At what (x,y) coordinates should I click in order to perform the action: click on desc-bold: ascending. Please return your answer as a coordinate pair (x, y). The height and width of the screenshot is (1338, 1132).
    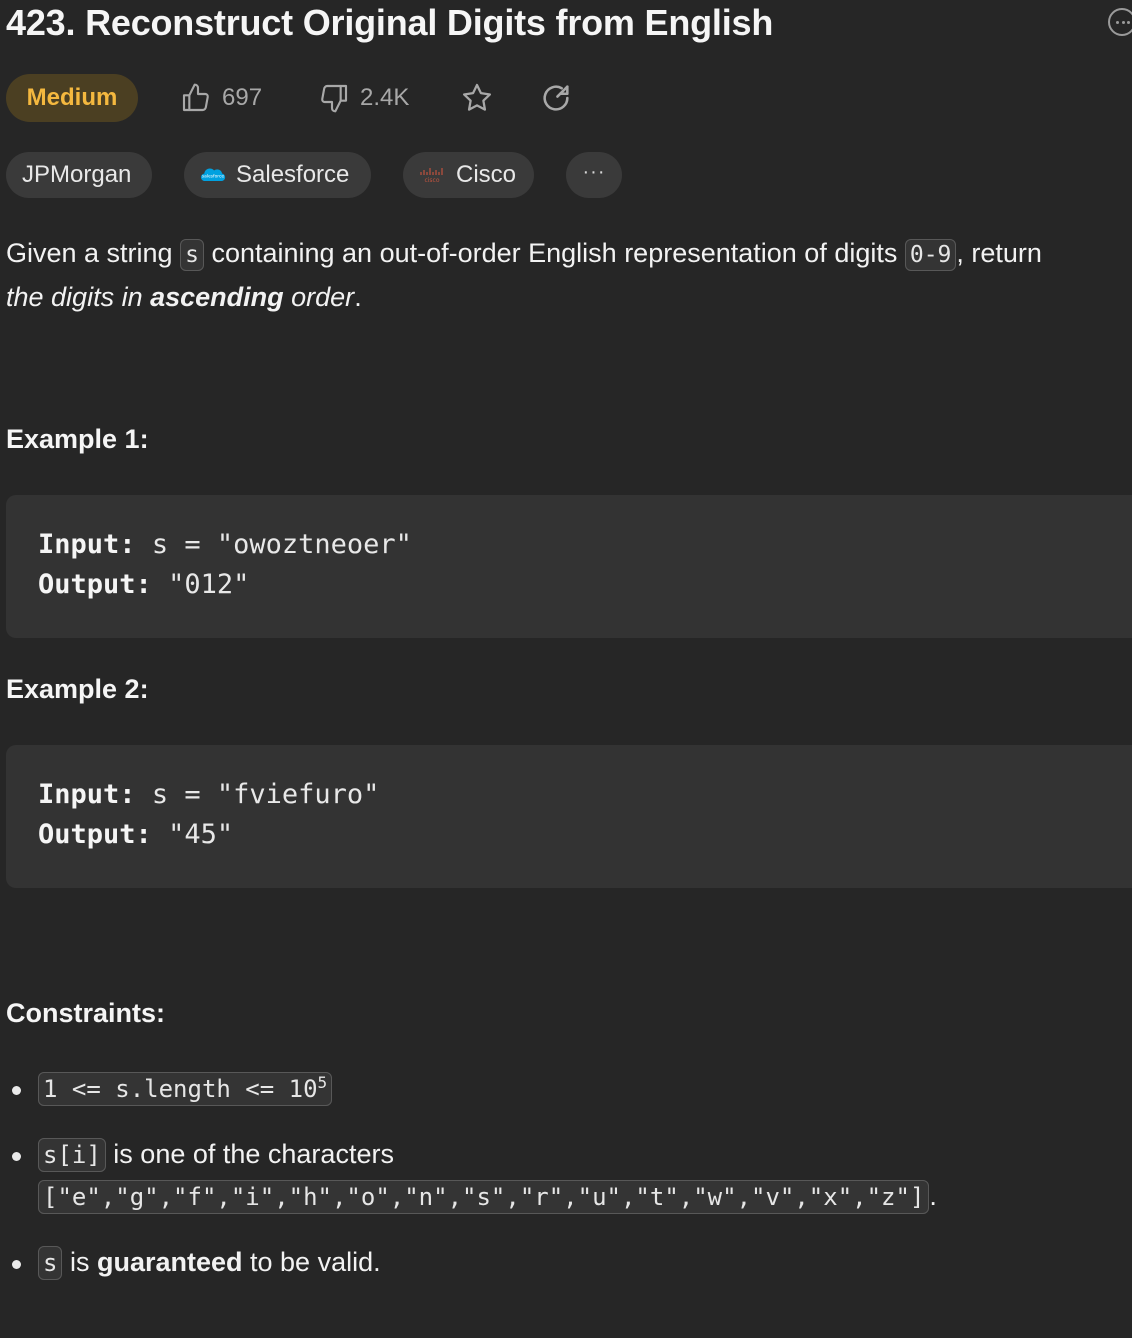
    Looking at the image, I should click on (217, 297).